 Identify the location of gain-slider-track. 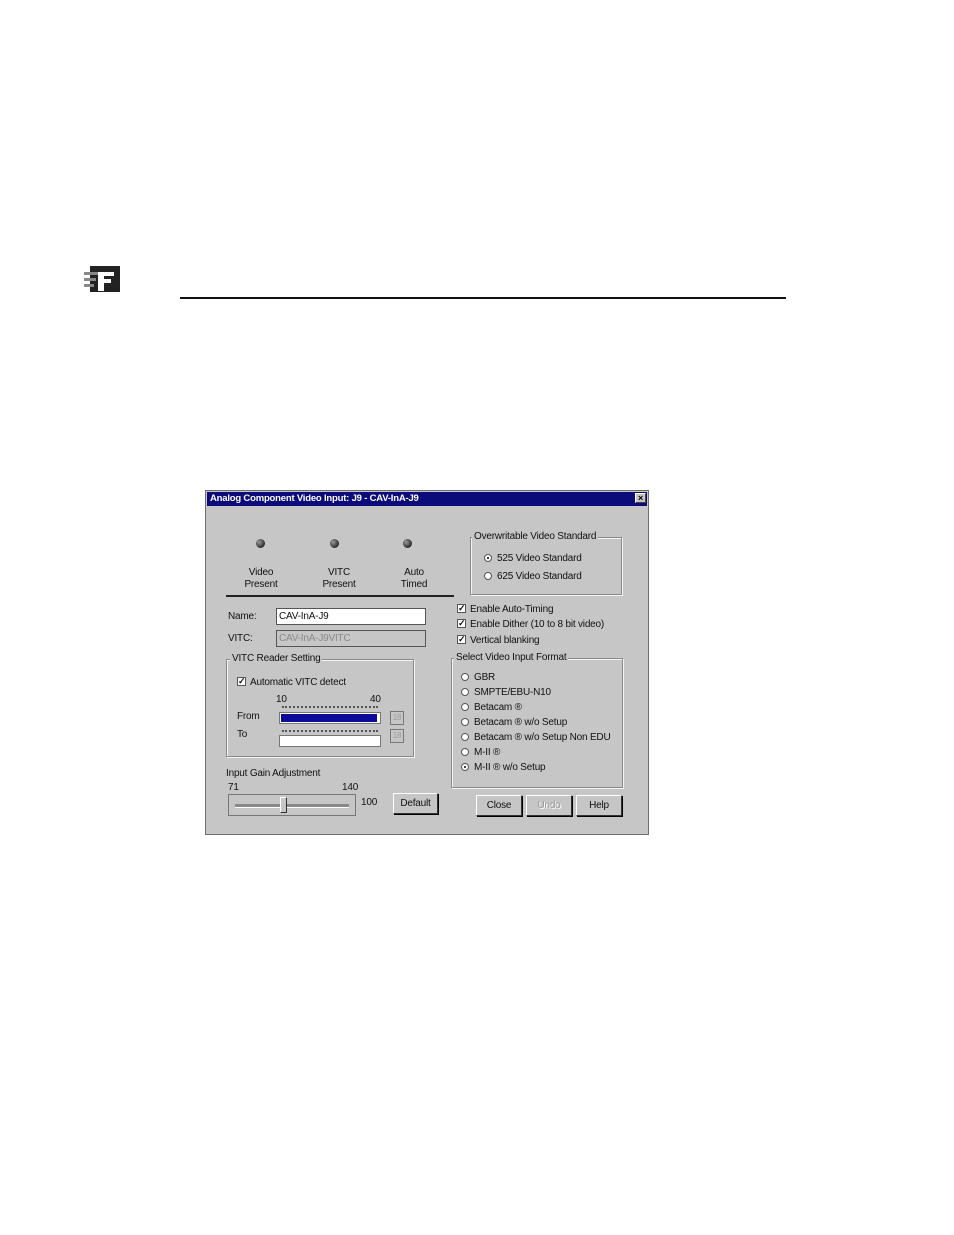
(292, 806).